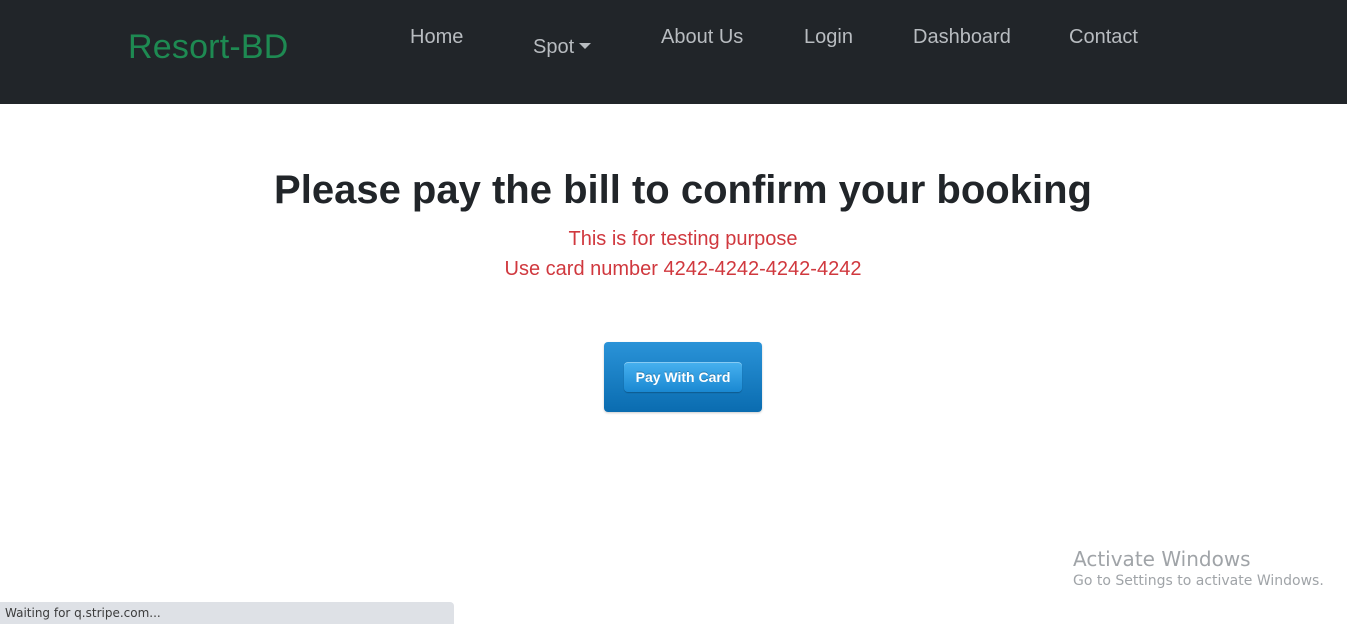 Image resolution: width=1347 pixels, height=624 pixels. I want to click on nav-link-about-us: About Us, so click(702, 37).